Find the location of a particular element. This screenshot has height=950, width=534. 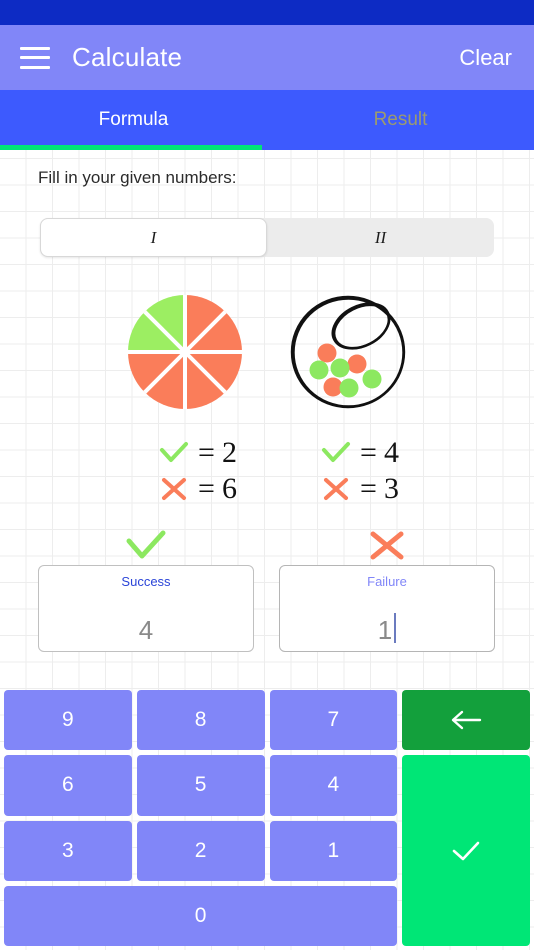

key-8: 8 is located at coordinates (200, 720).